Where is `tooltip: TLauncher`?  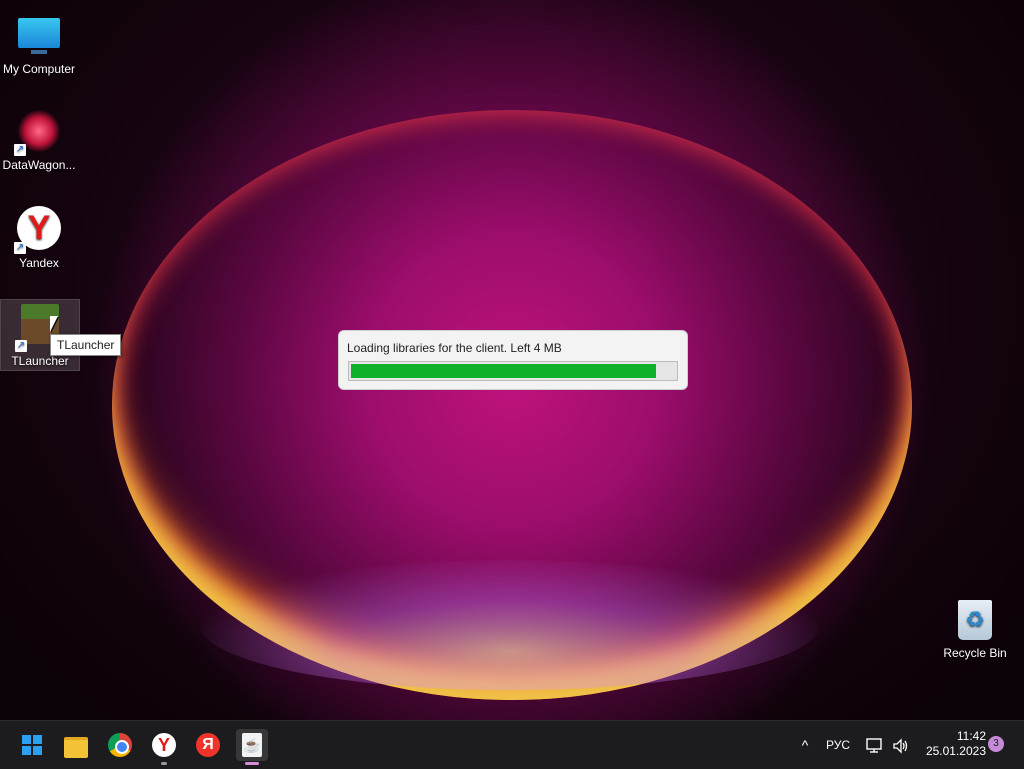
tooltip: TLauncher is located at coordinates (86, 345).